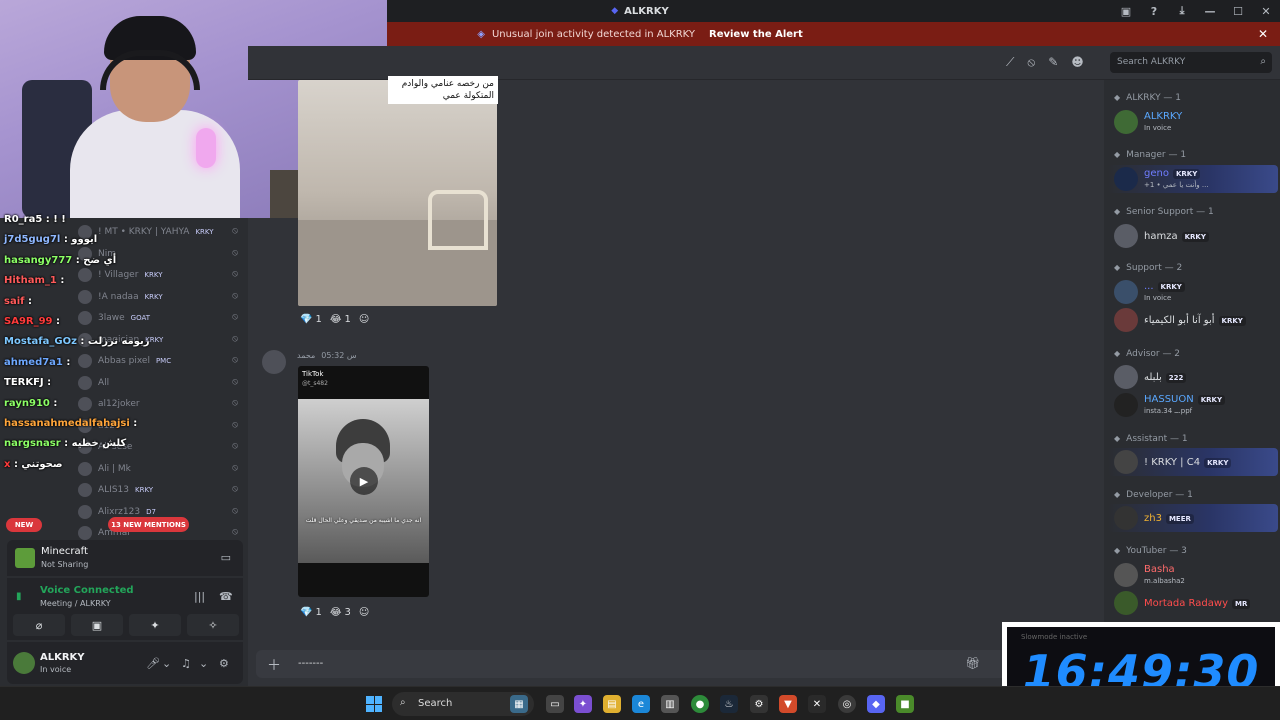 The width and height of the screenshot is (1280, 720). Describe the element at coordinates (161, 361) in the screenshot. I see `voice-member: Abbas pixel PMC ⦸` at that location.